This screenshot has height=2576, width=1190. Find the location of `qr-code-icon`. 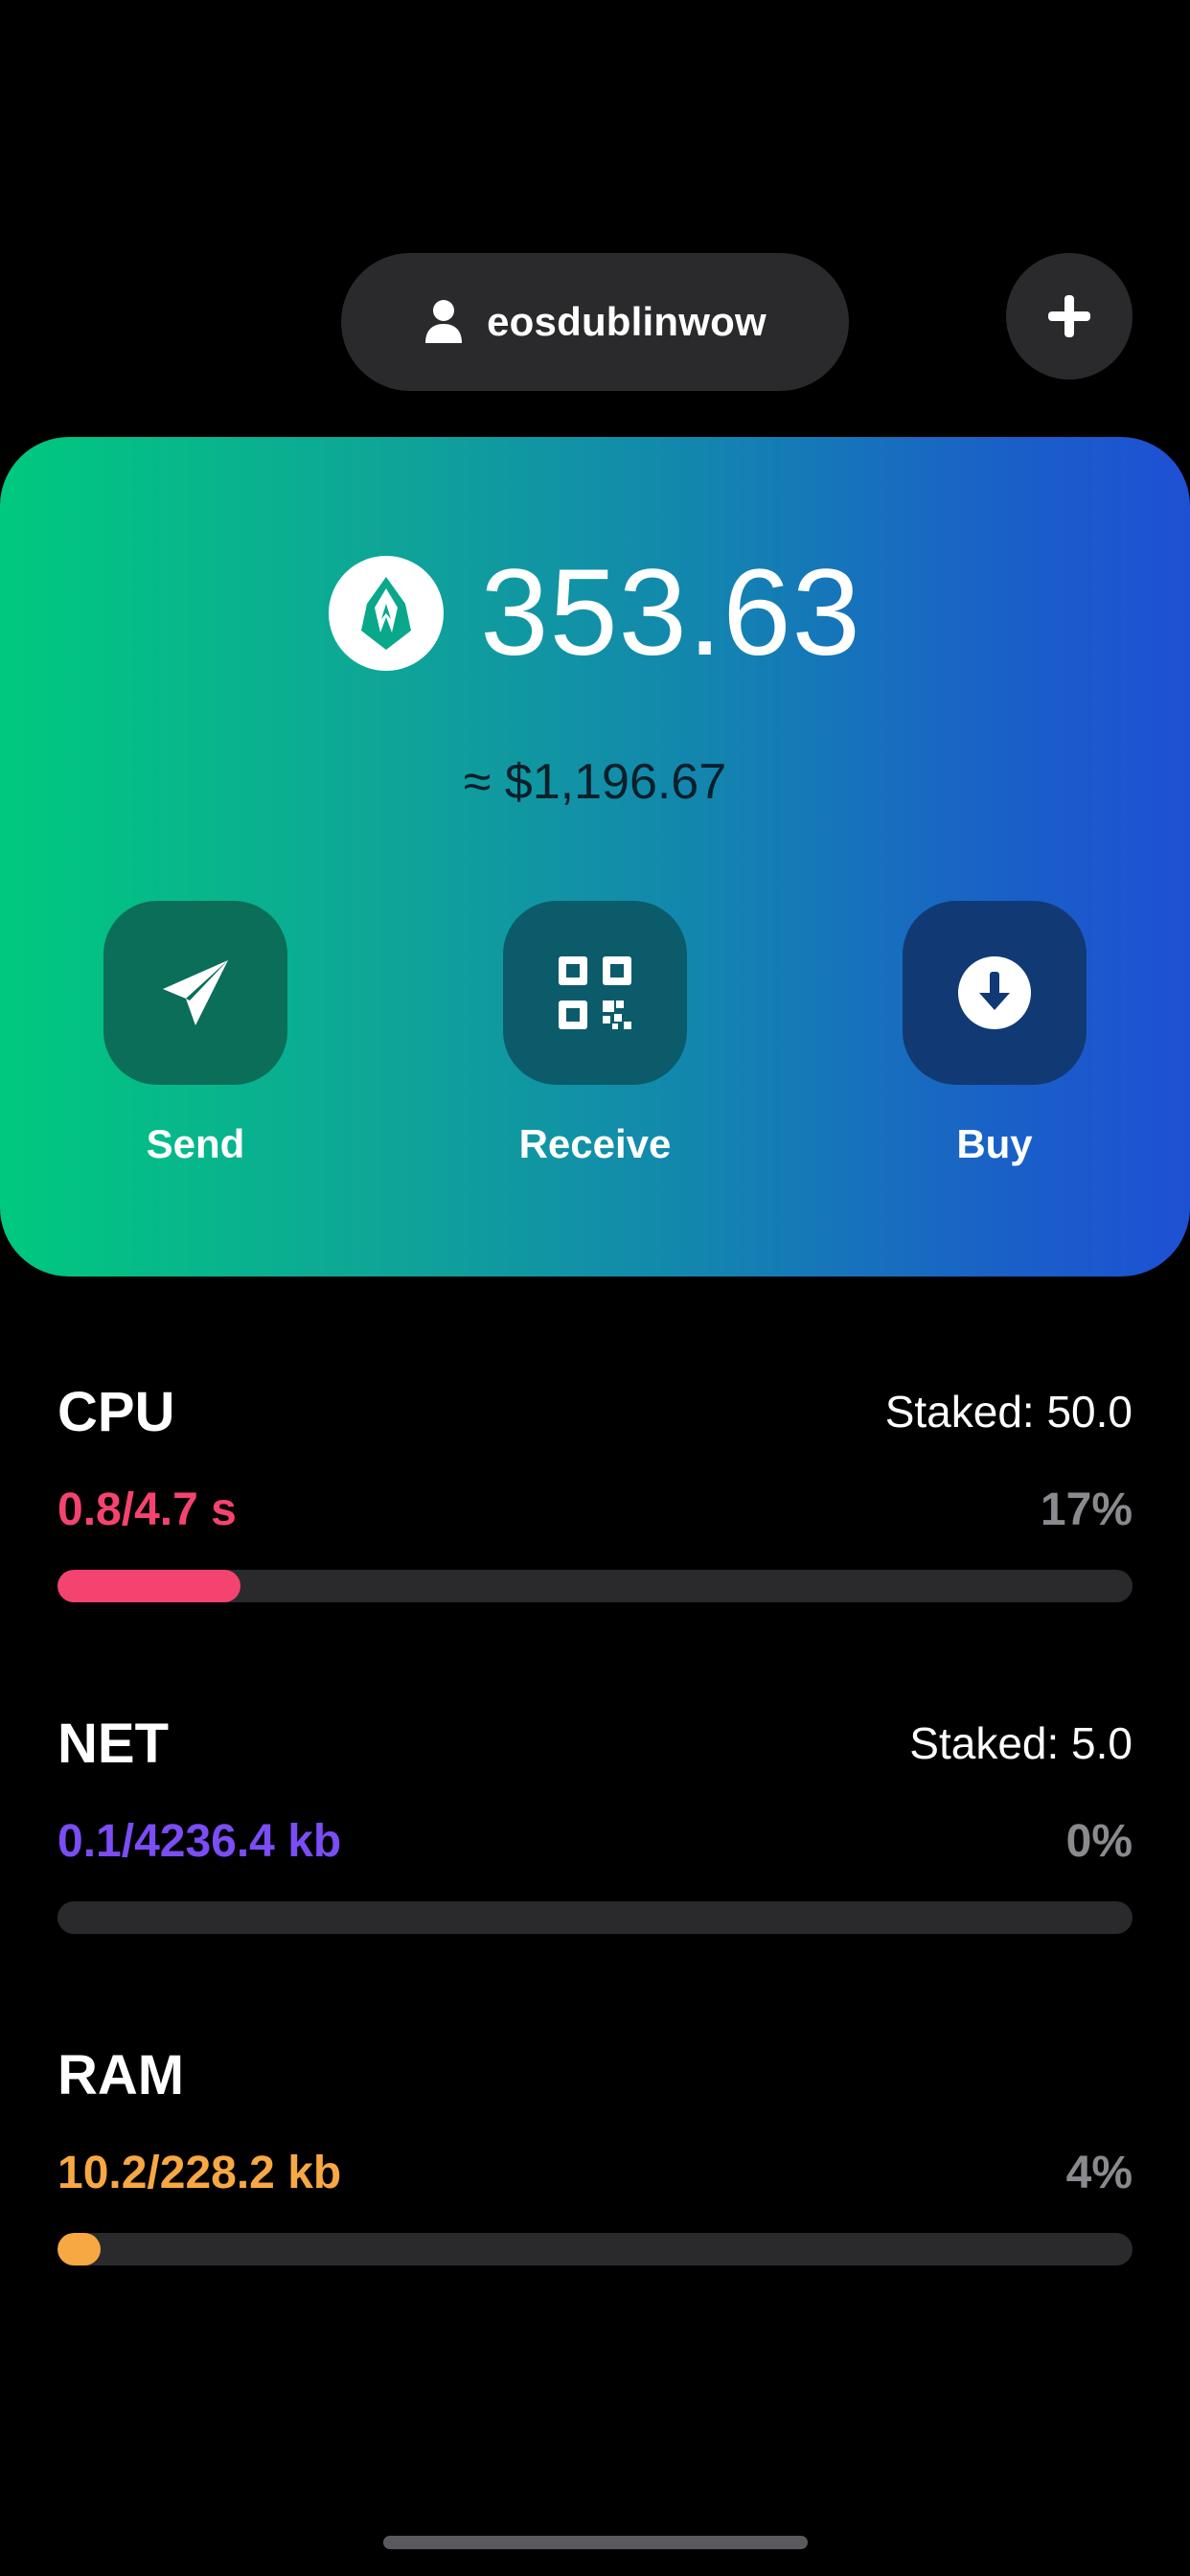

qr-code-icon is located at coordinates (595, 993).